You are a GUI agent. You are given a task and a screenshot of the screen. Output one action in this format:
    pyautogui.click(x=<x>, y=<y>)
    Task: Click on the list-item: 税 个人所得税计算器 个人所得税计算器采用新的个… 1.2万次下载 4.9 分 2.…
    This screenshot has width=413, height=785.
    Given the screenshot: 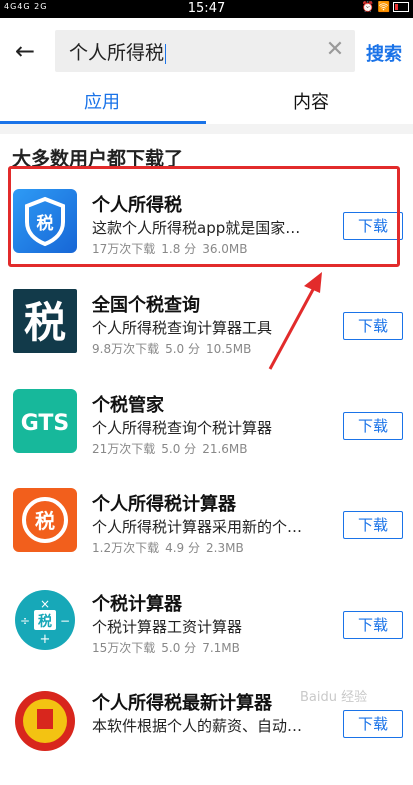 What is the action you would take?
    pyautogui.click(x=206, y=537)
    